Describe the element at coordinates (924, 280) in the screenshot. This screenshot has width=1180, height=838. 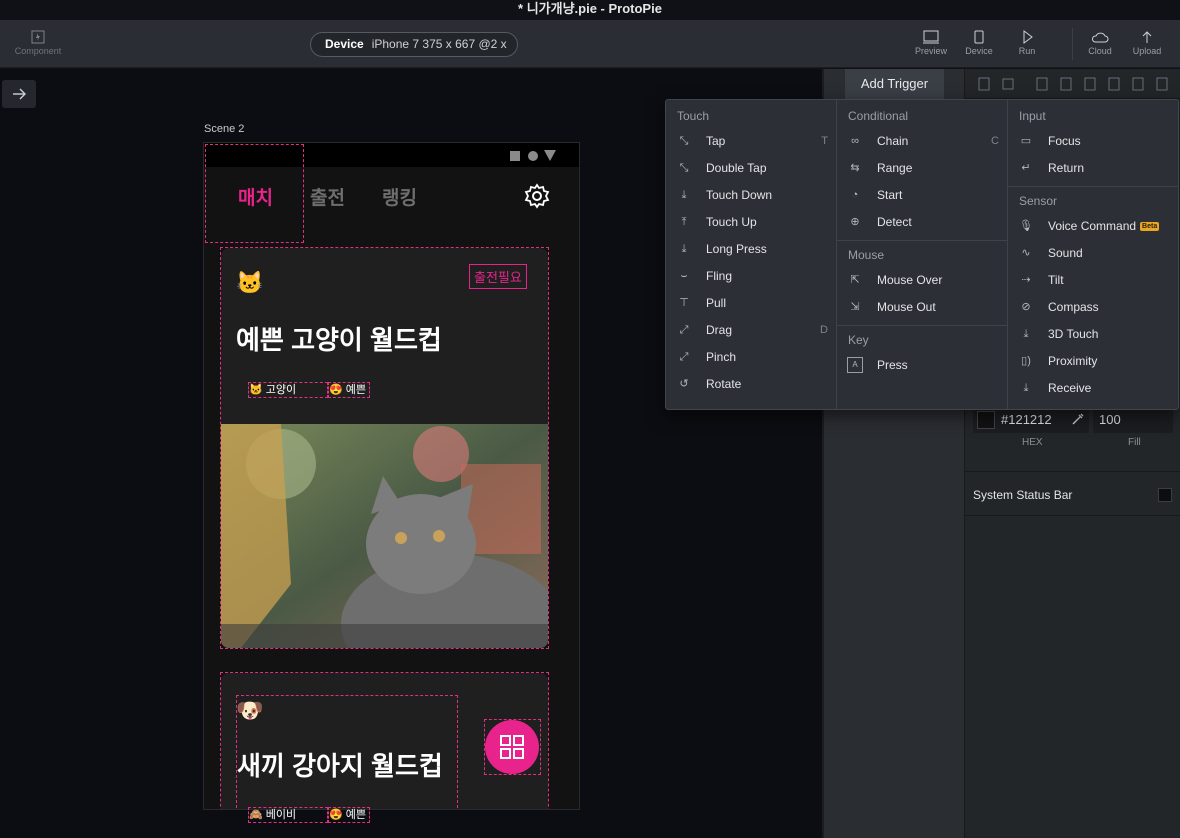
I see `trigger-mouse-over: ⇱ Mouse Over` at that location.